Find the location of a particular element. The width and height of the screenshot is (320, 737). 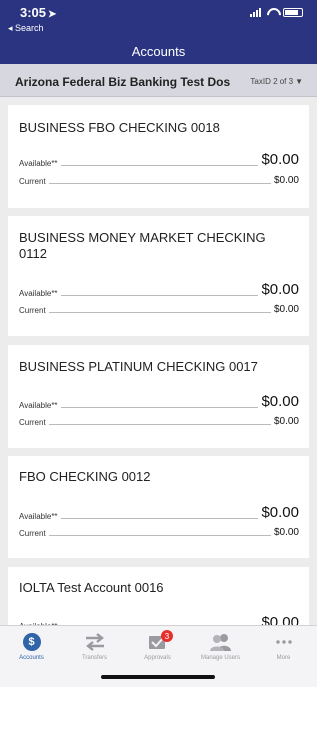

tab-label: Transfers is located at coordinates (94, 658).